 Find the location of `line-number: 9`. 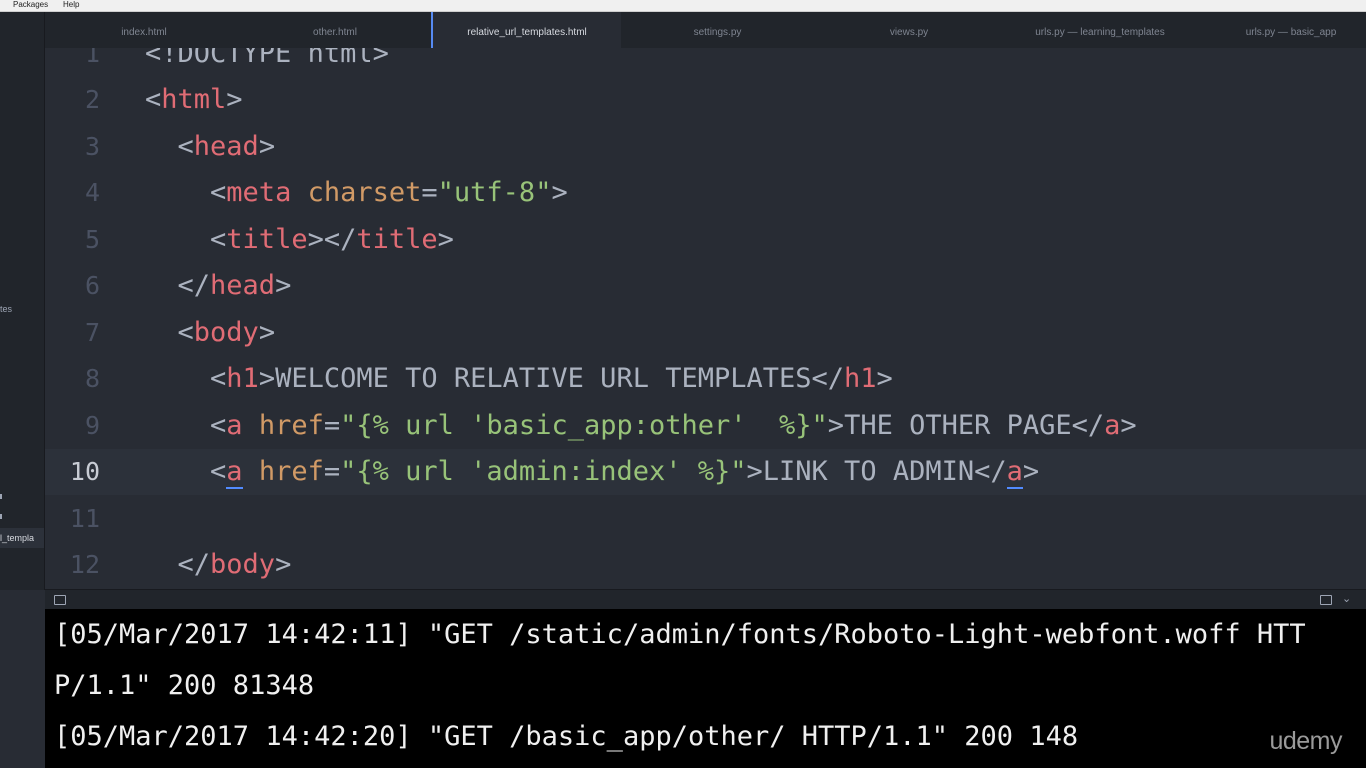

line-number: 9 is located at coordinates (92, 425).